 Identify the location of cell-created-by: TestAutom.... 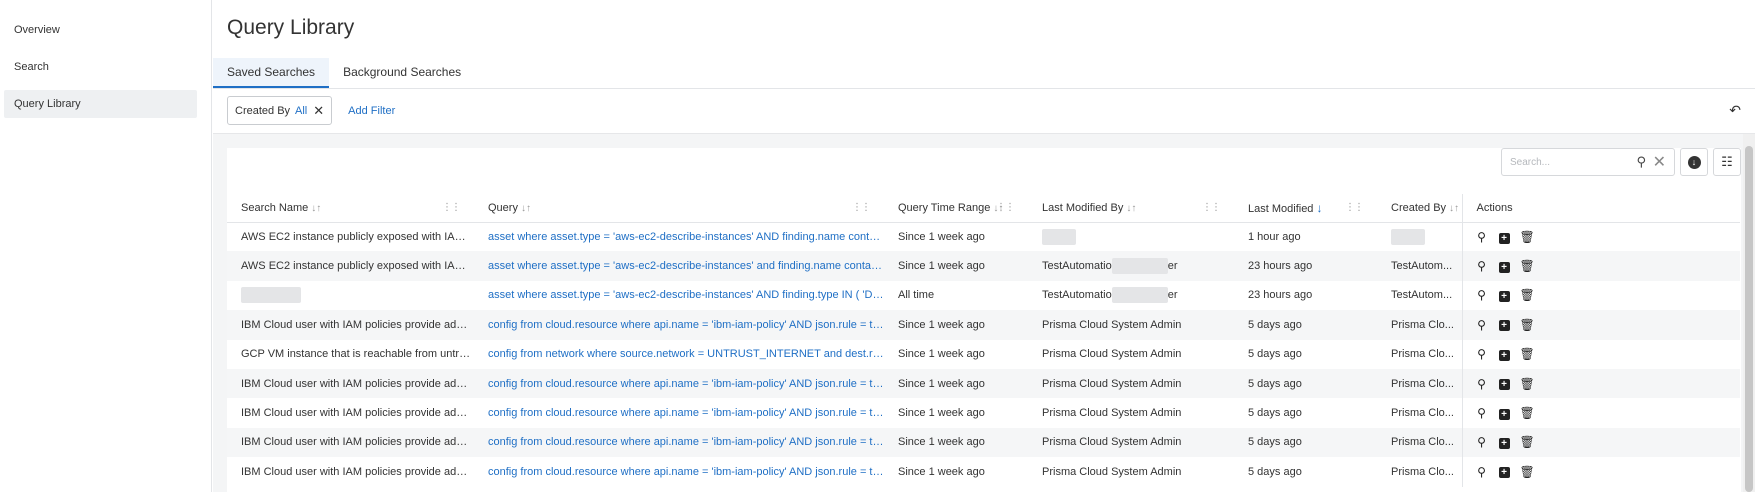
(1419, 266).